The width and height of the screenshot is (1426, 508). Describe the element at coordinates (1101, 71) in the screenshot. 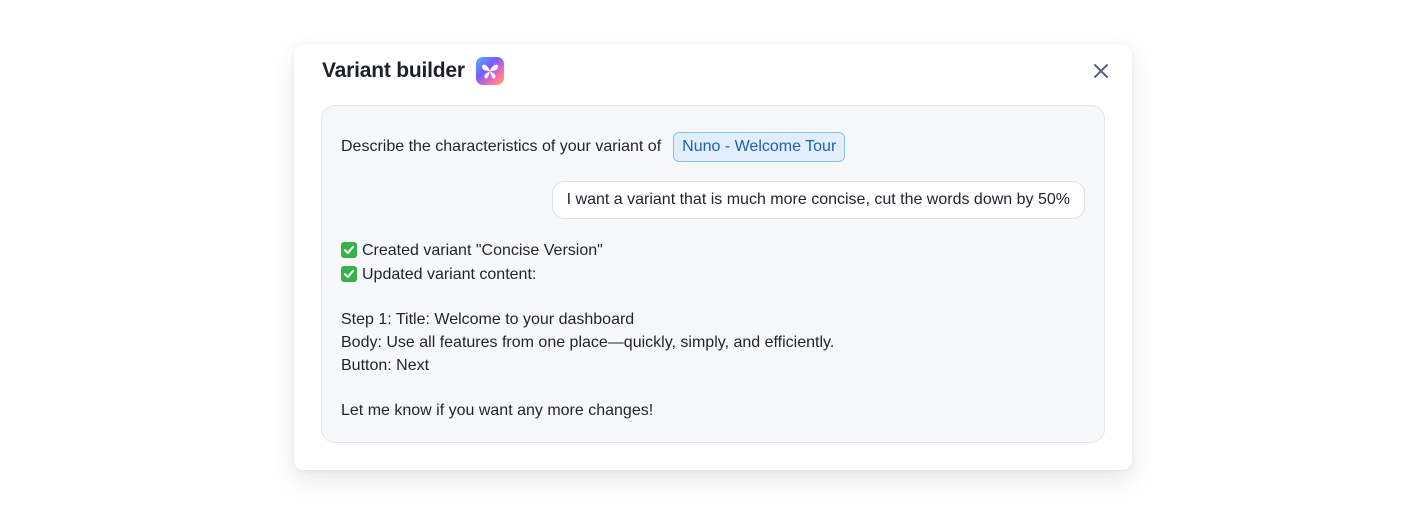

I see `close-icon` at that location.